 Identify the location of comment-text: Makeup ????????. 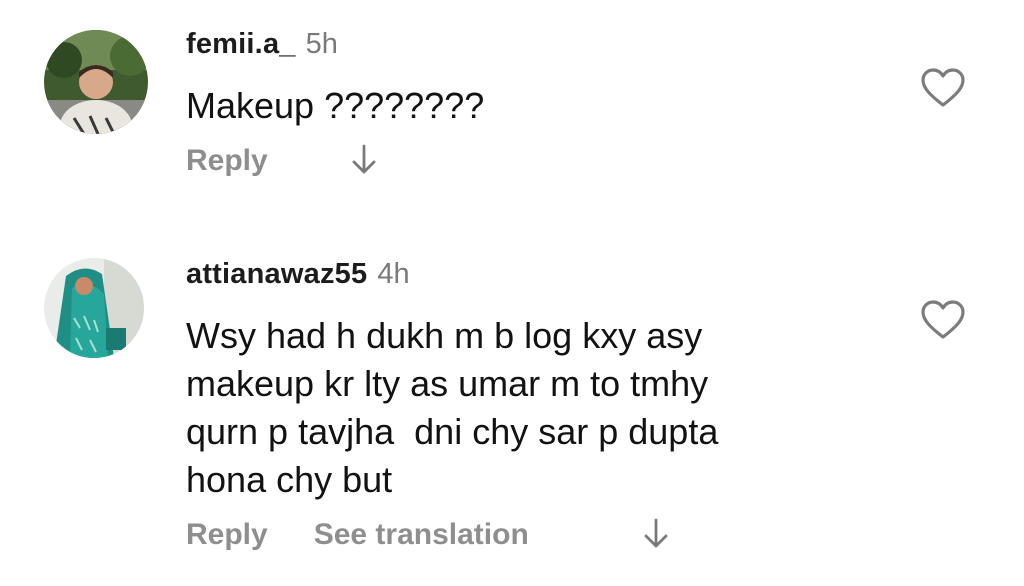
(506, 106).